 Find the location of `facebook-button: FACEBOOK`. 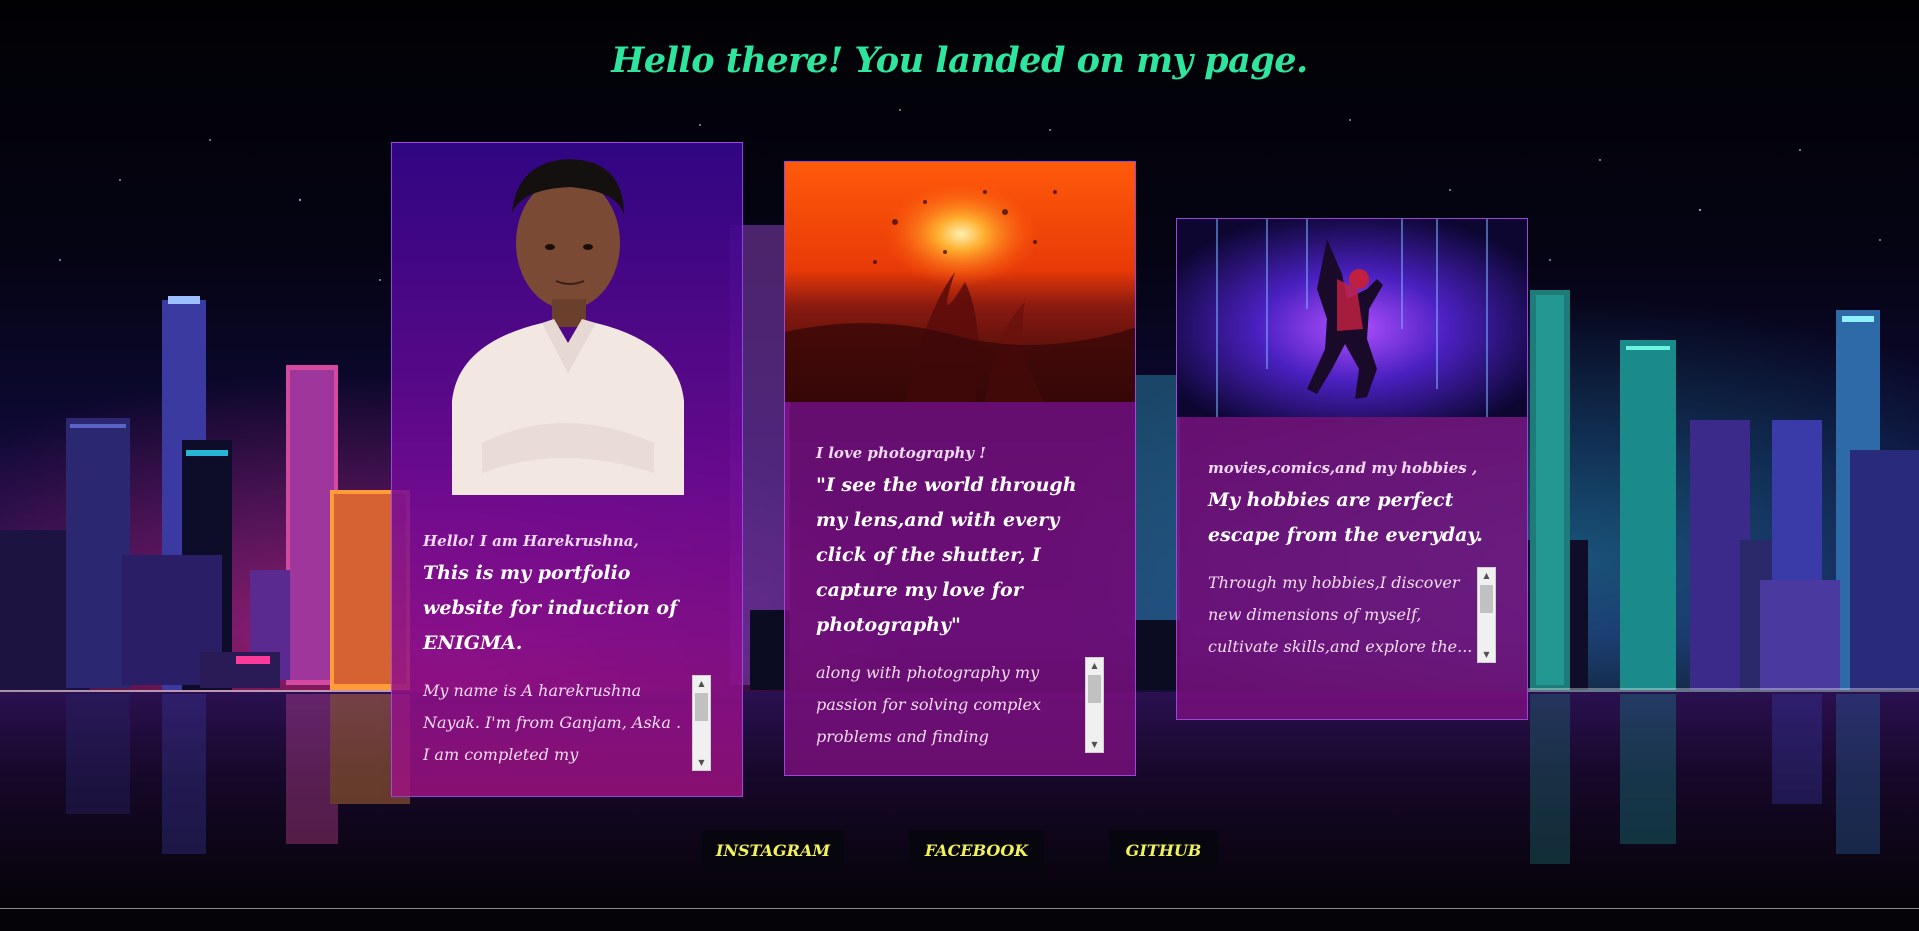

facebook-button: FACEBOOK is located at coordinates (976, 851).